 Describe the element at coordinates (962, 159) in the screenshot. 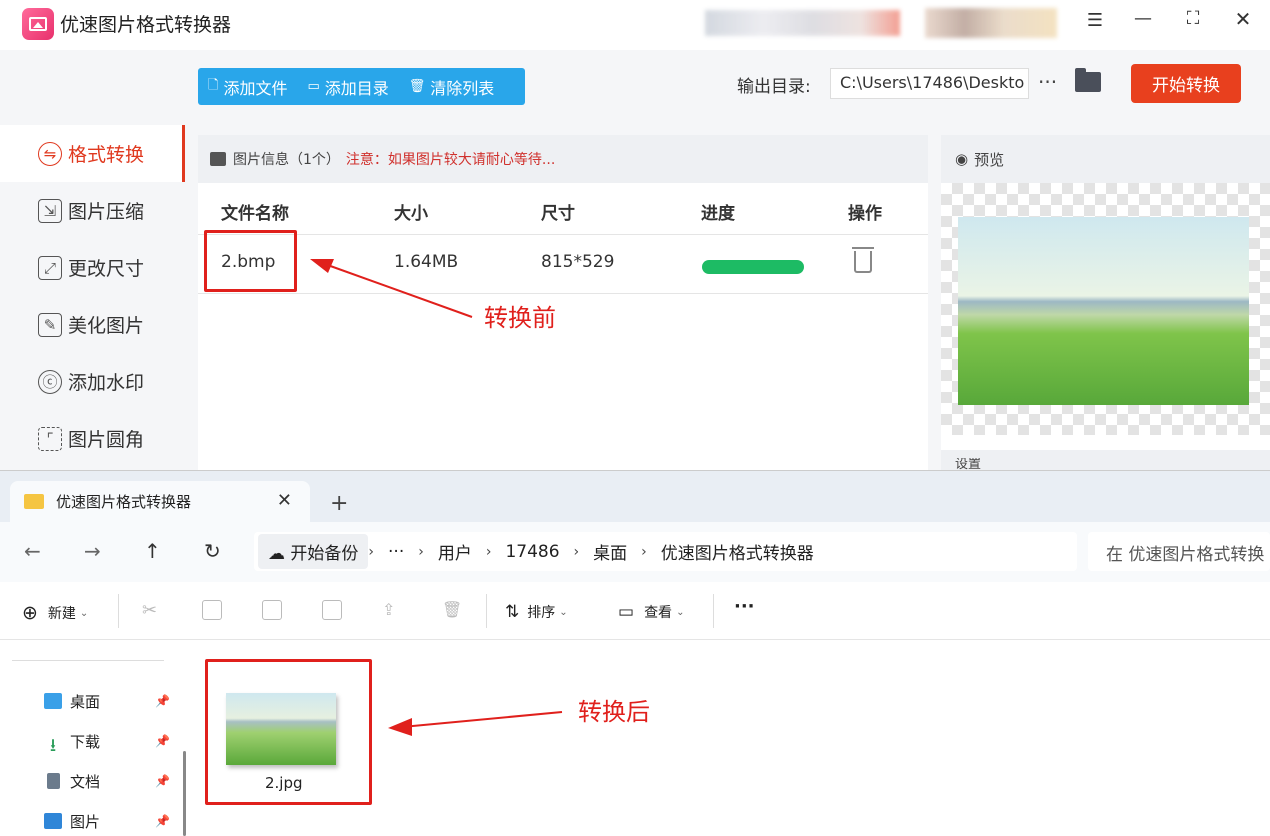

I see `eye-icon: ◉` at that location.